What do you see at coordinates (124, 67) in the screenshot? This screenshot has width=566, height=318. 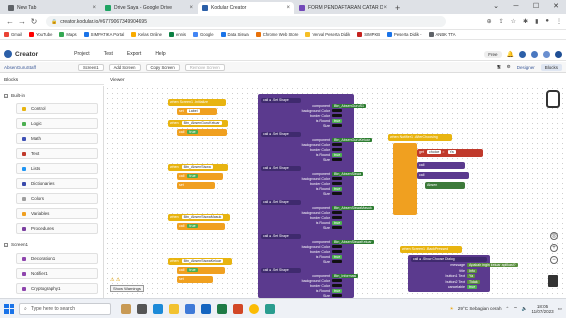 I see `add-screen-button: Add Screen` at bounding box center [124, 67].